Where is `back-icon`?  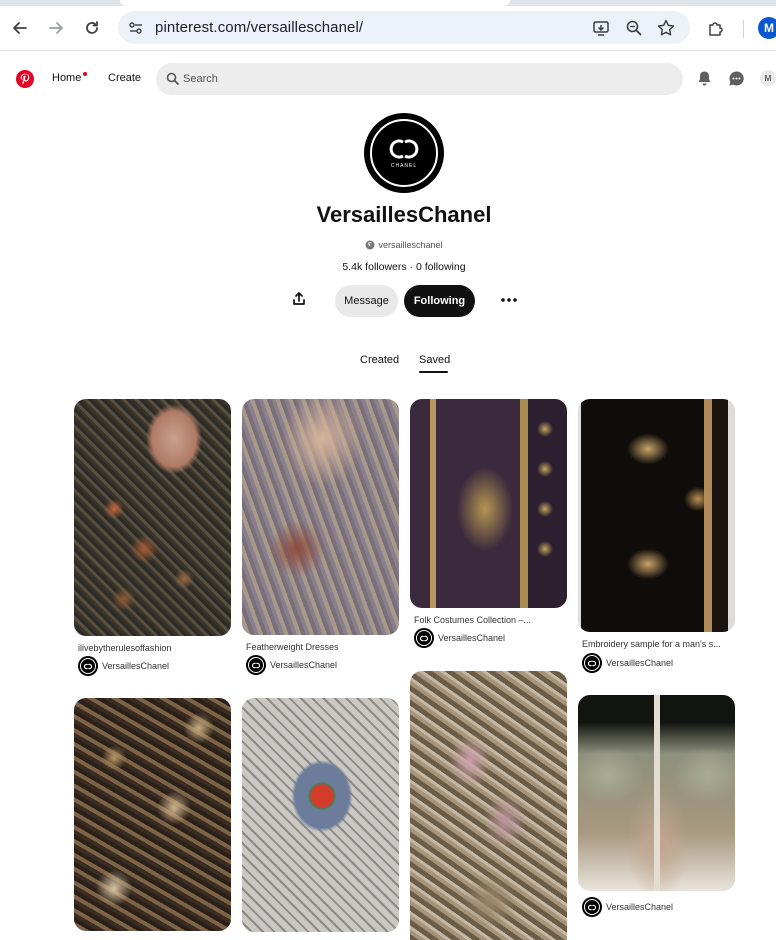 back-icon is located at coordinates (20, 28).